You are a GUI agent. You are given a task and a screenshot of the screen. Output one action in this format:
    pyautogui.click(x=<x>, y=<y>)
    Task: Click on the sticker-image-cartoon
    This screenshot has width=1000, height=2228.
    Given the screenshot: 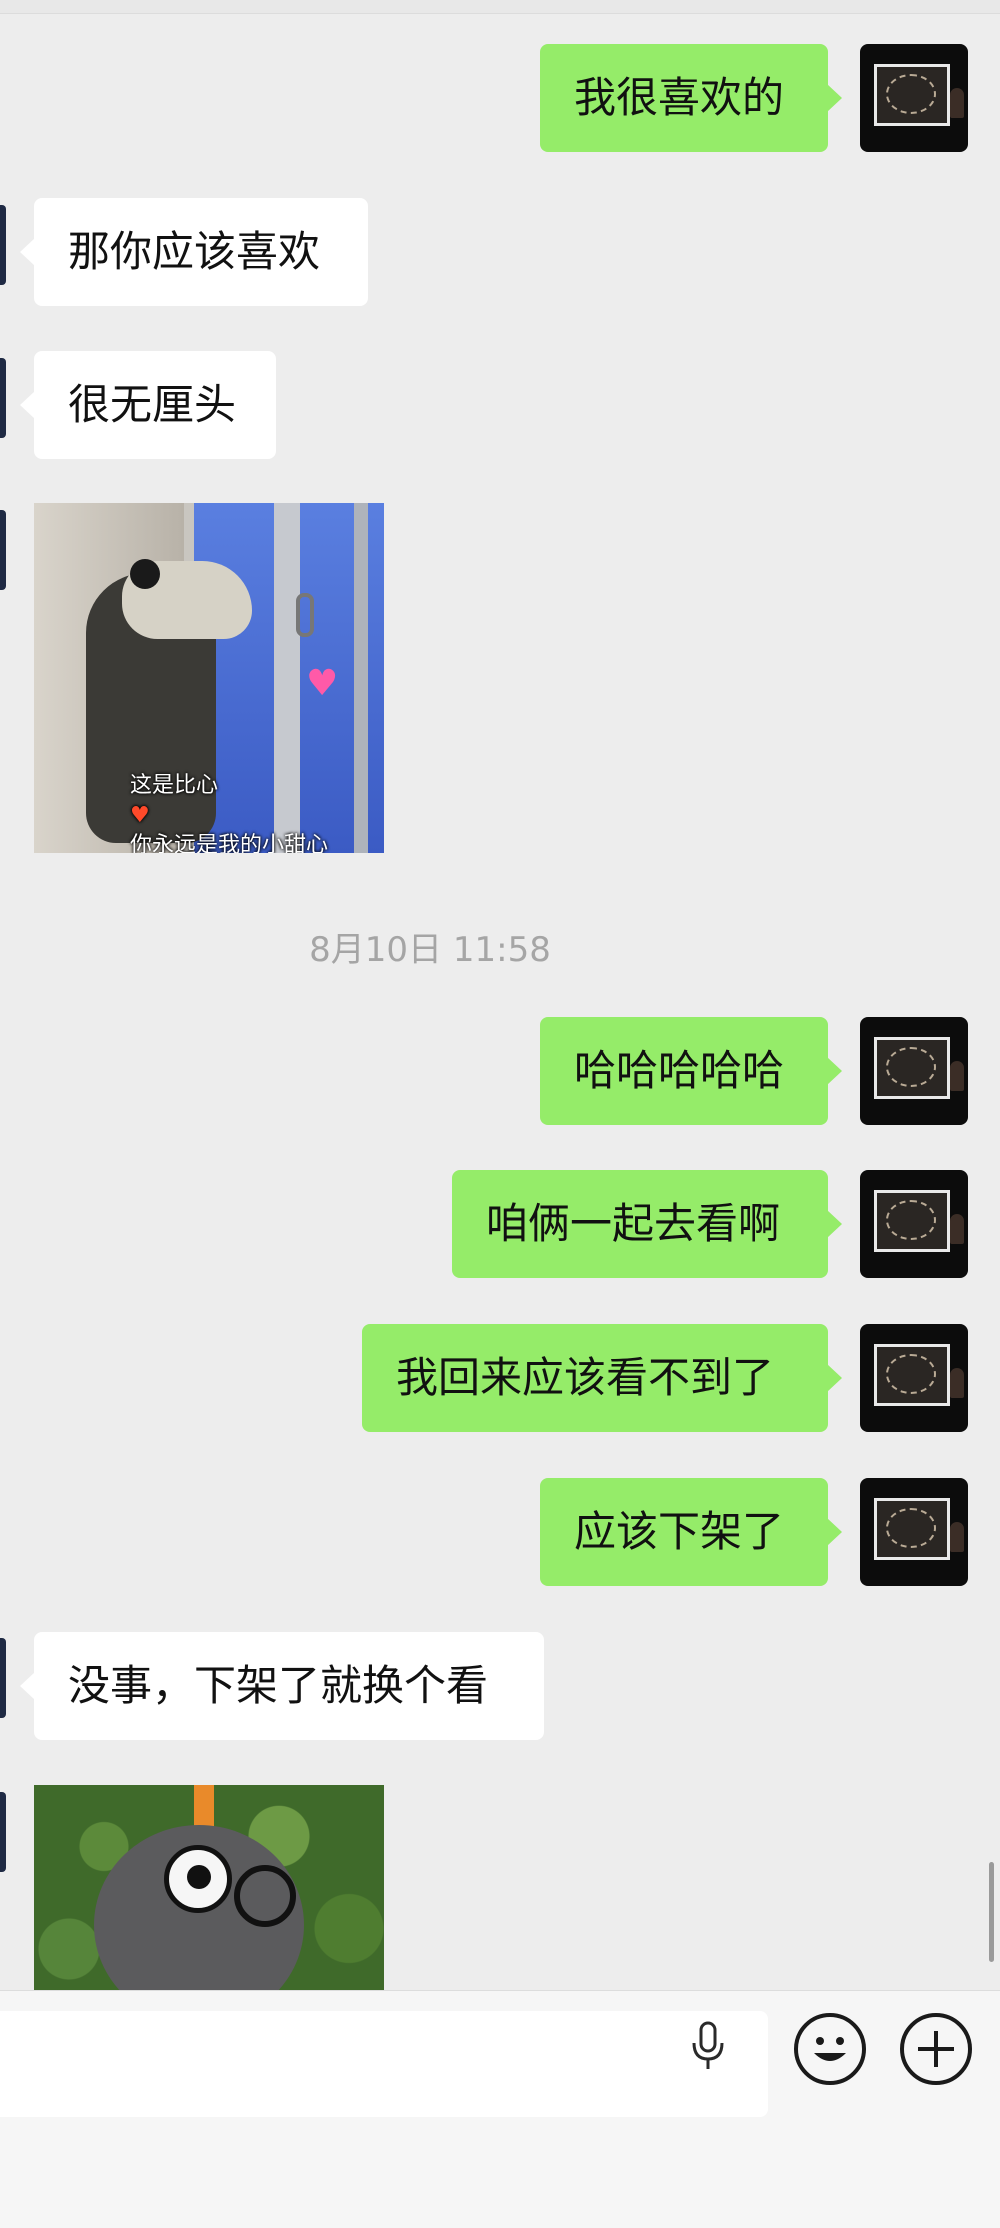 What is the action you would take?
    pyautogui.click(x=209, y=1887)
    